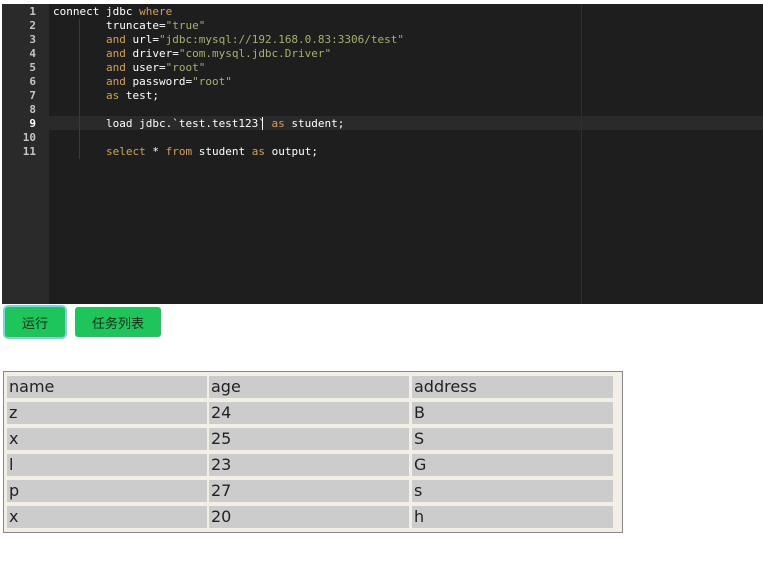  I want to click on run-button: 运行, so click(35, 322).